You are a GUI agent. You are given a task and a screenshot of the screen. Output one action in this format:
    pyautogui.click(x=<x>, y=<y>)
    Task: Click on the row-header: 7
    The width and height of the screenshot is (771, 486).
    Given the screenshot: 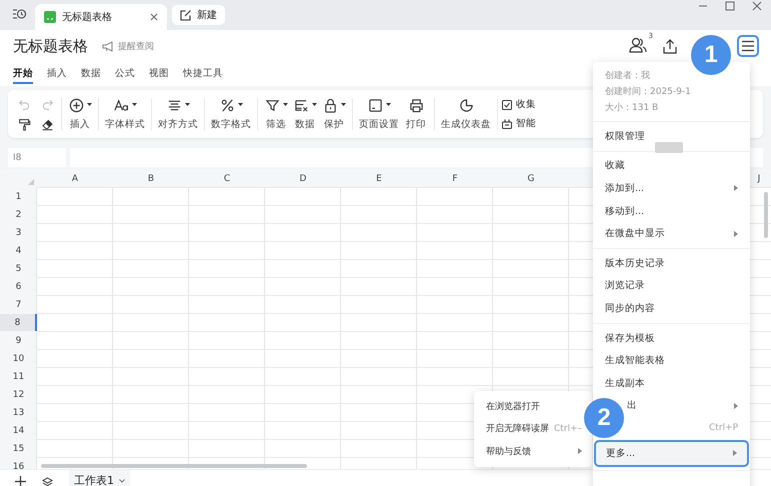 What is the action you would take?
    pyautogui.click(x=18, y=304)
    